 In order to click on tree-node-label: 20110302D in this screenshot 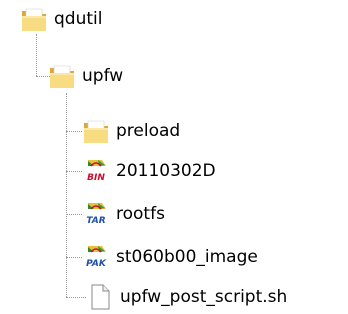, I will do `click(166, 171)`.